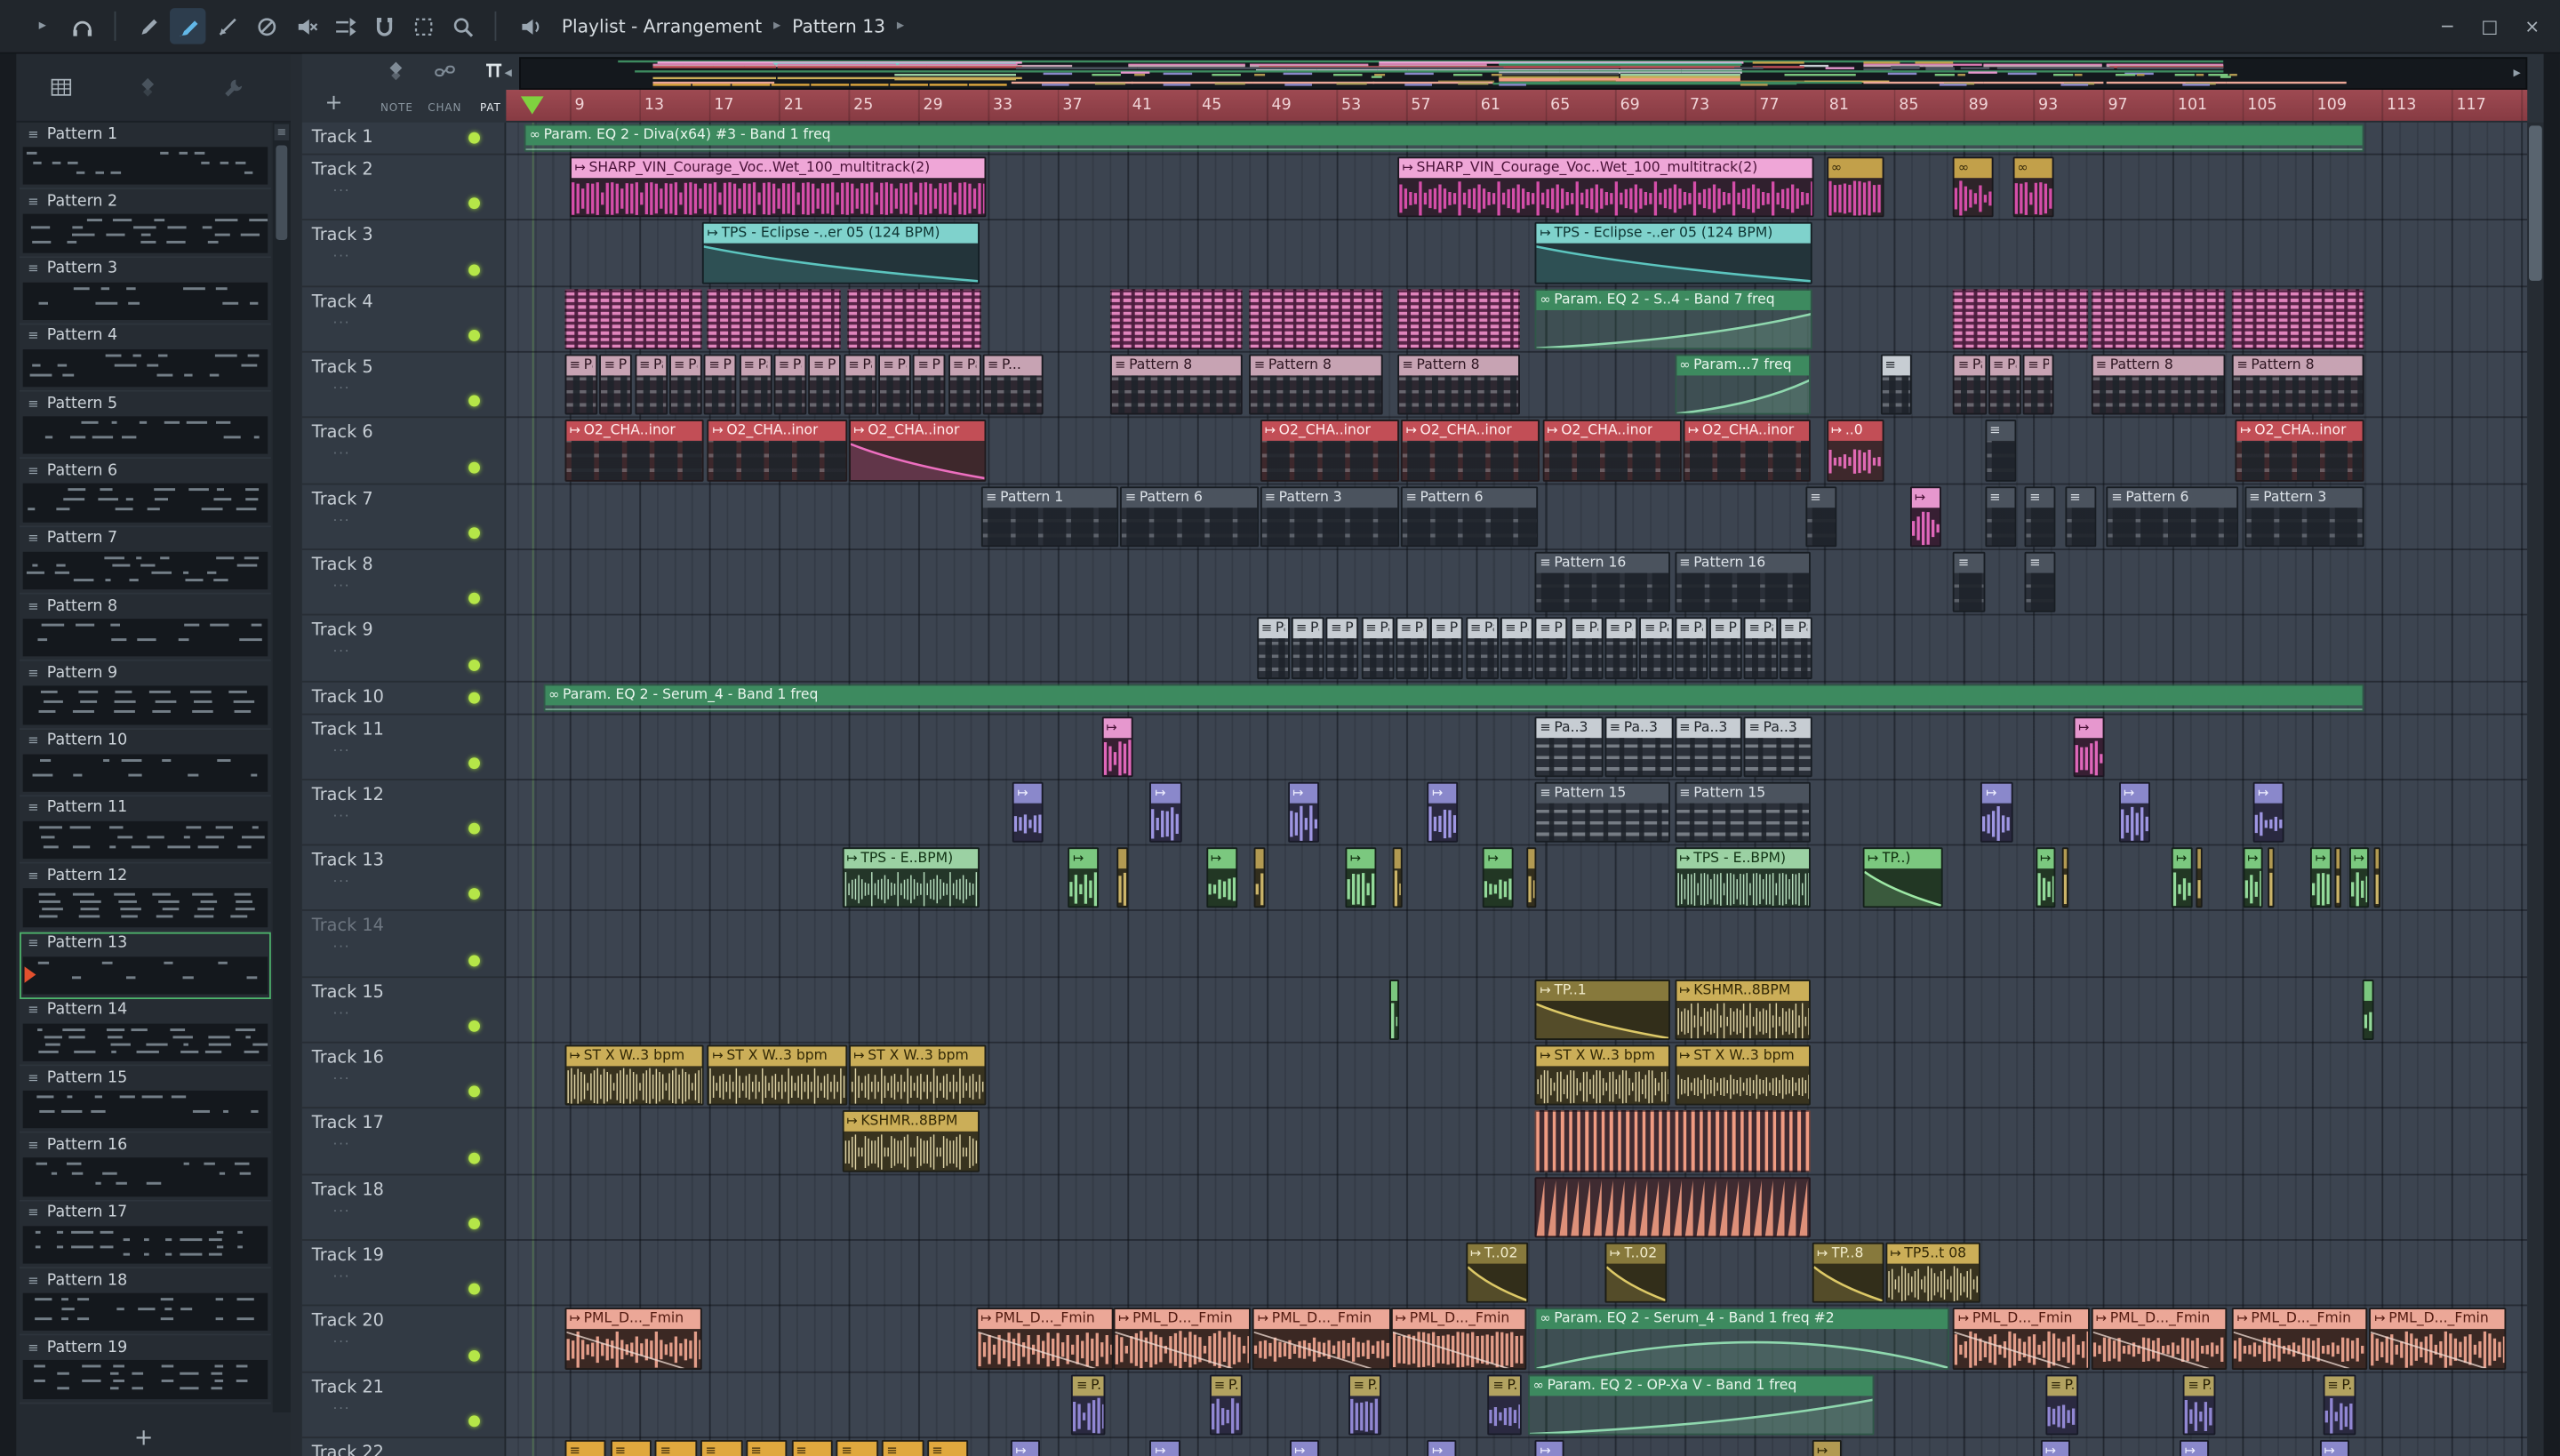 The image size is (2560, 1456). Describe the element at coordinates (145, 965) in the screenshot. I see `pattern-item: ≡ Pattern 13` at that location.